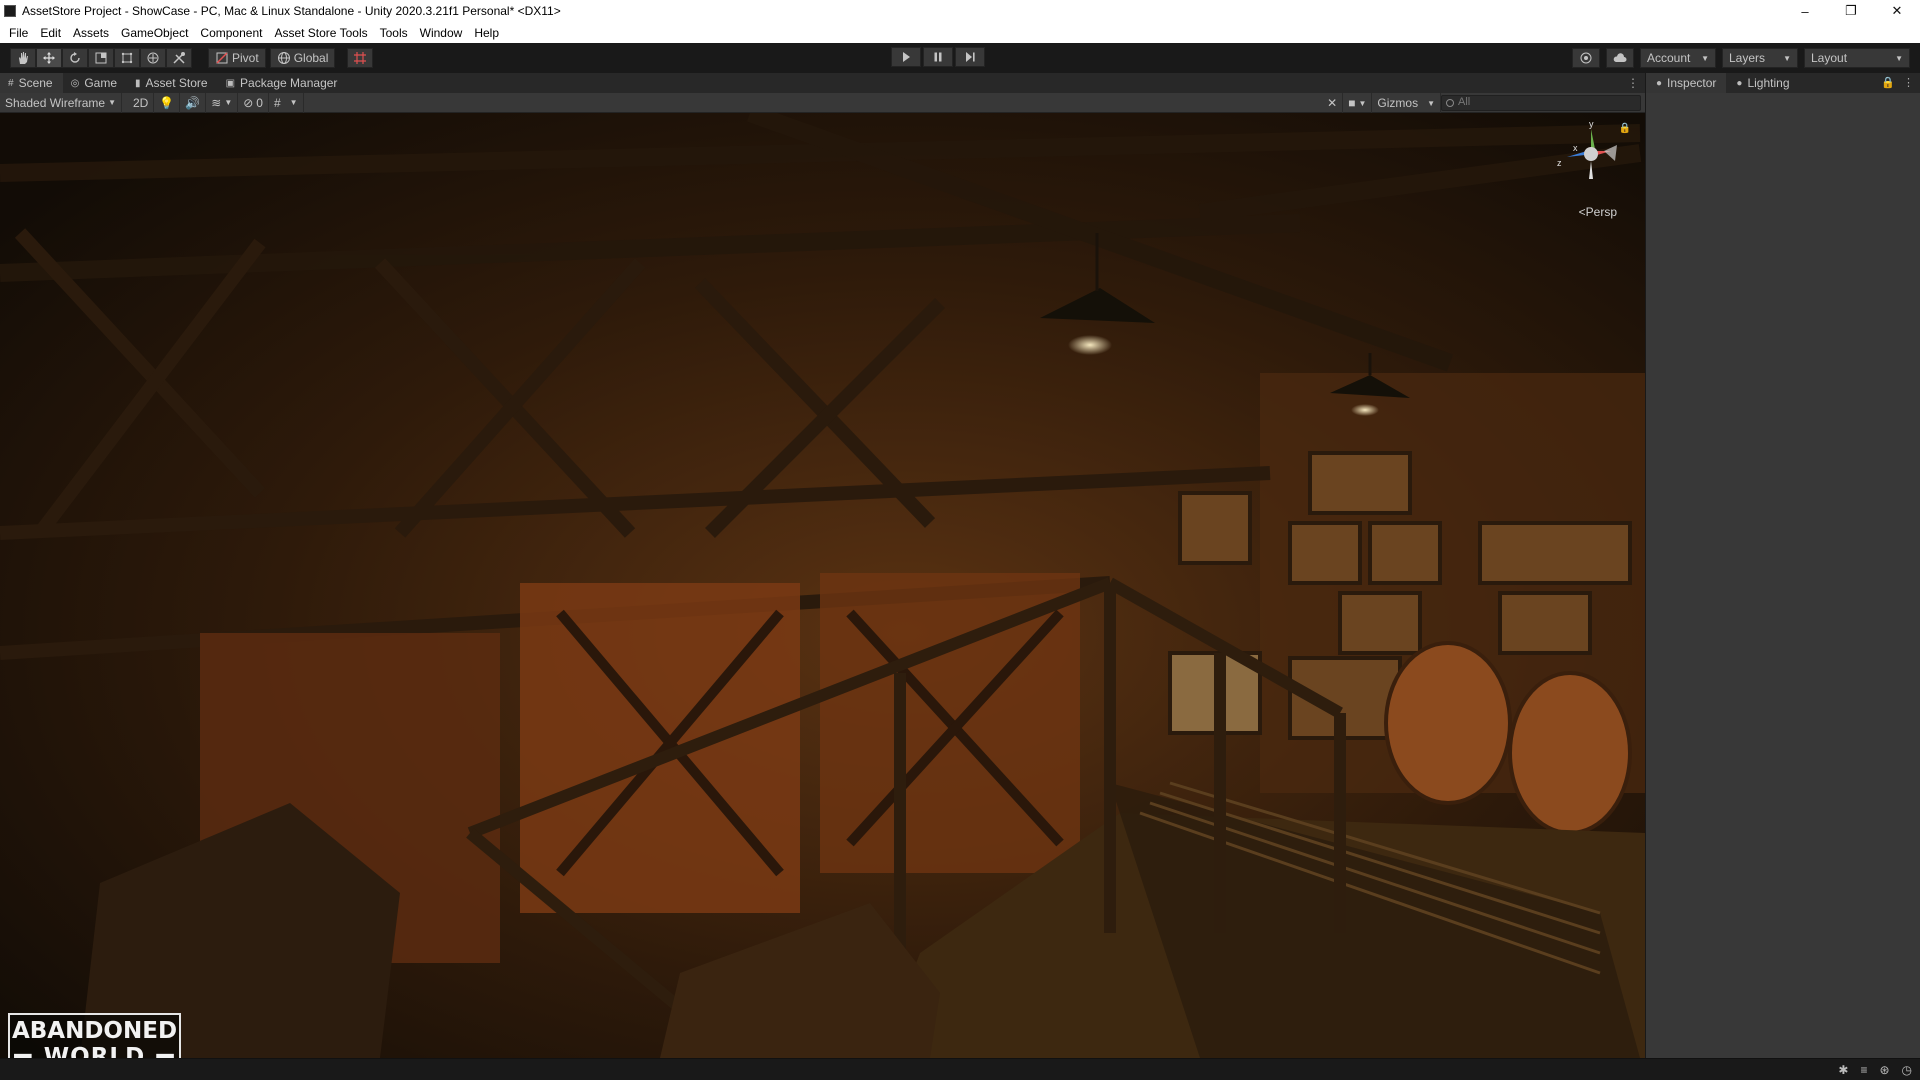 The height and width of the screenshot is (1080, 1920). Describe the element at coordinates (1398, 103) in the screenshot. I see `gizmos-label: Gizmos` at that location.